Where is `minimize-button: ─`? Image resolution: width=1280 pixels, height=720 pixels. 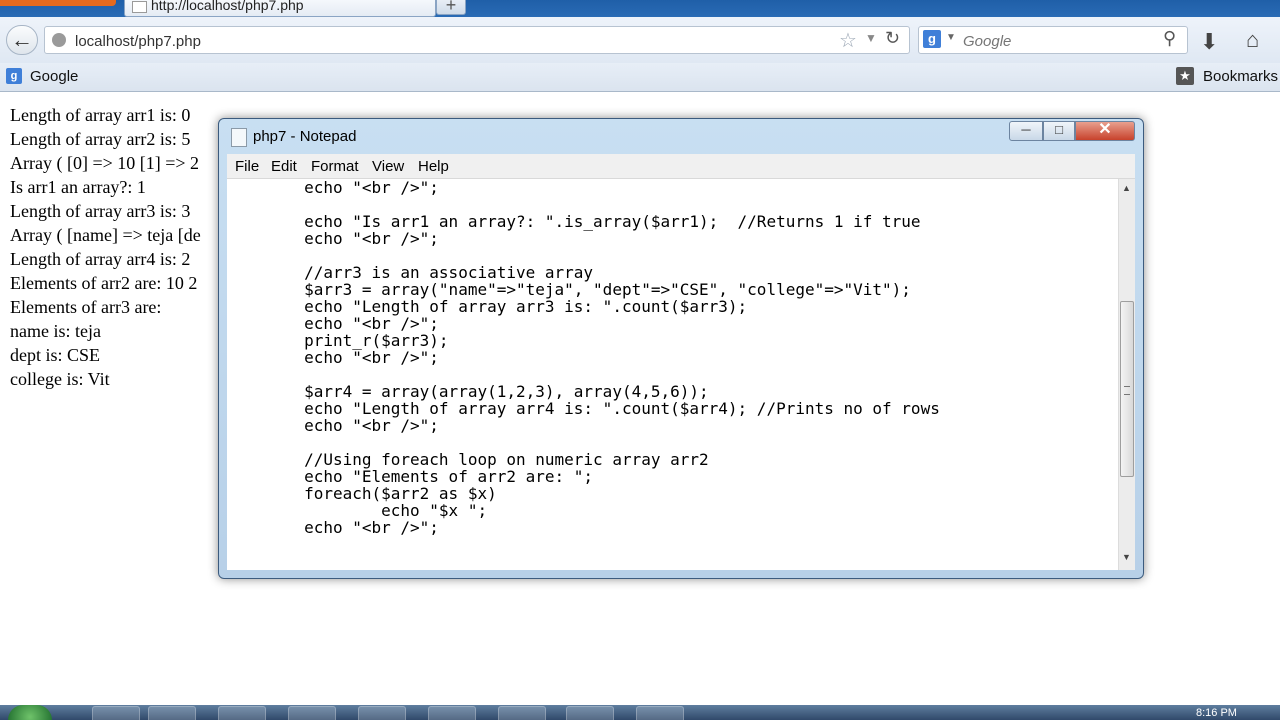 minimize-button: ─ is located at coordinates (1026, 131).